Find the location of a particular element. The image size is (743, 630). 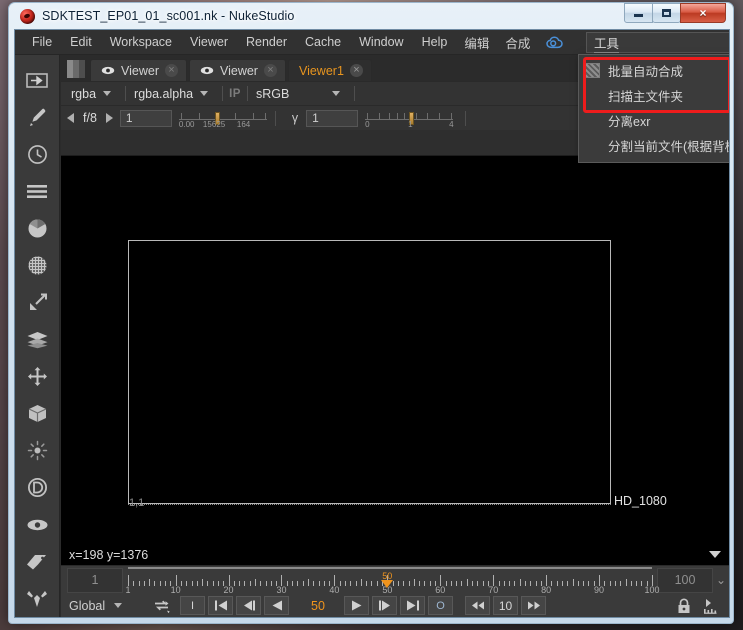

channel-lines-icon is located at coordinates (37, 191).